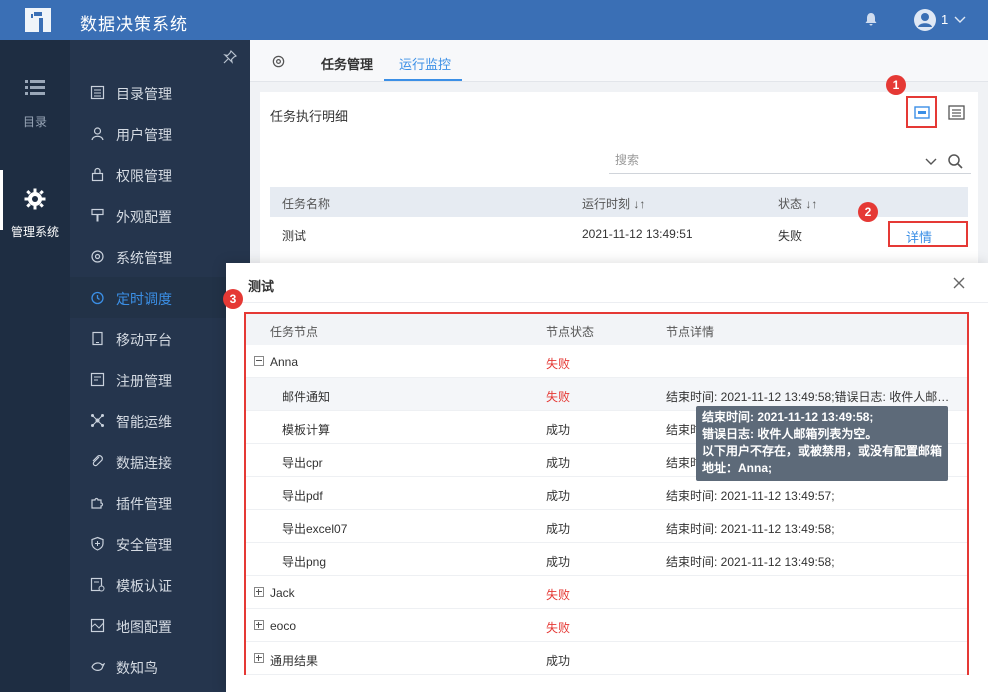 This screenshot has width=988, height=692. I want to click on menu-item-label: 移动平台, so click(144, 340).